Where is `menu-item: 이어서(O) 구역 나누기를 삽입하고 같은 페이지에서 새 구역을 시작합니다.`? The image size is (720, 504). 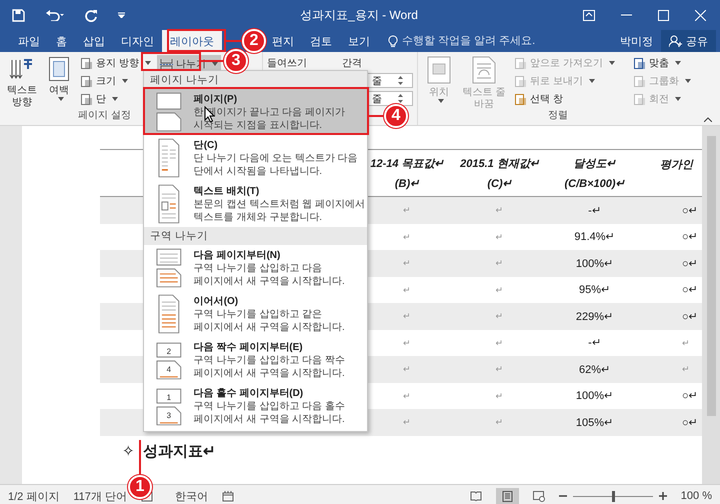
menu-item: 이어서(O) 구역 나누기를 삽입하고 같은 페이지에서 새 구역을 시작합니다. is located at coordinates (255, 314).